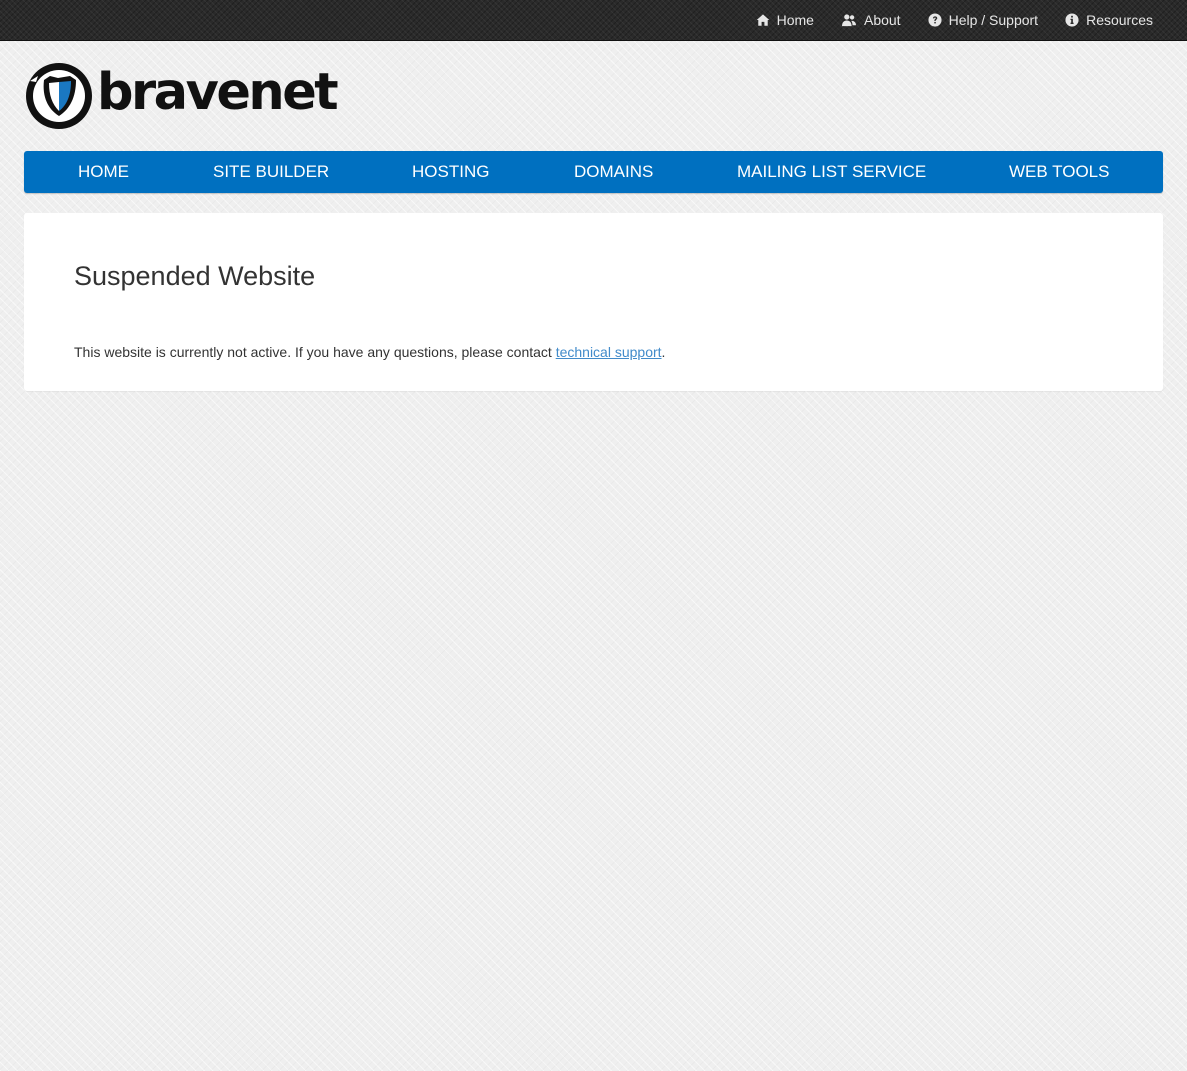 The image size is (1187, 1071). I want to click on mainnav-home: HOME, so click(103, 172).